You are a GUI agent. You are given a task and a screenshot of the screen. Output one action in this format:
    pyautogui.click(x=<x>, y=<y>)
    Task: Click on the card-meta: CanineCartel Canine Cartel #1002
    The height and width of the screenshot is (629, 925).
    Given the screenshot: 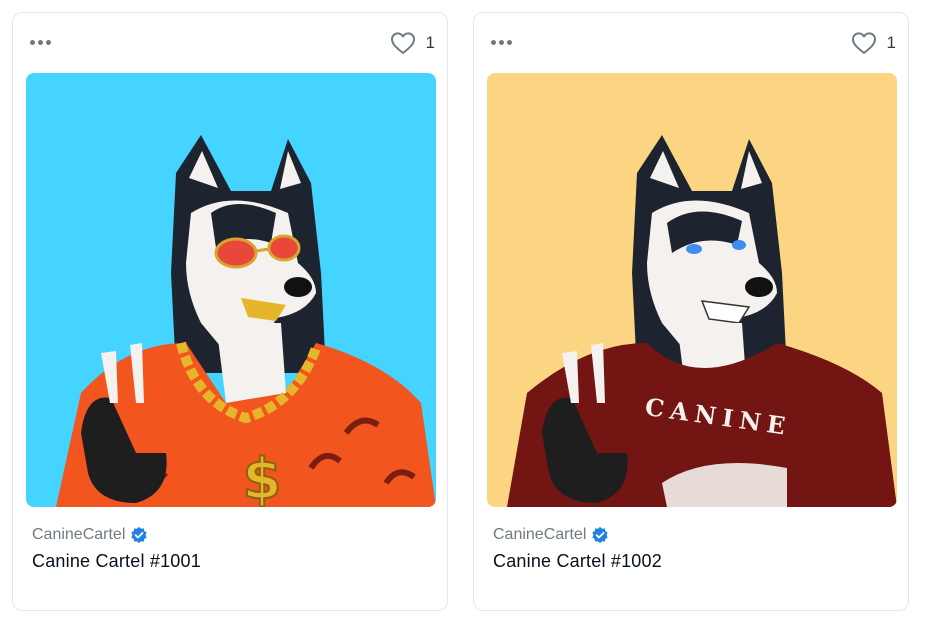 What is the action you would take?
    pyautogui.click(x=692, y=546)
    